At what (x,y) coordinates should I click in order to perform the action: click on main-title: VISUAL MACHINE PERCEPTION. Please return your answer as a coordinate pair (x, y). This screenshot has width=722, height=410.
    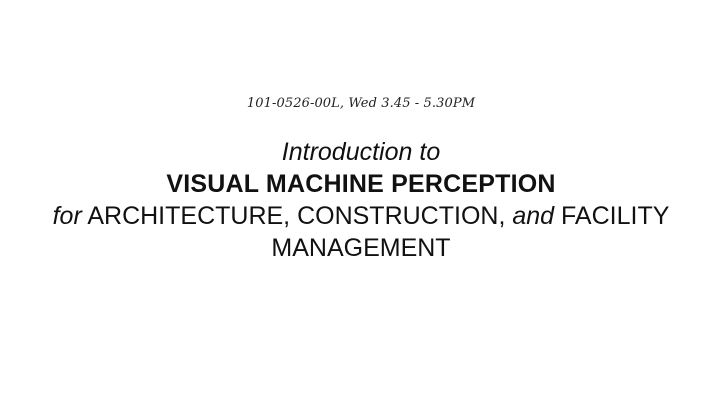
    Looking at the image, I should click on (361, 184).